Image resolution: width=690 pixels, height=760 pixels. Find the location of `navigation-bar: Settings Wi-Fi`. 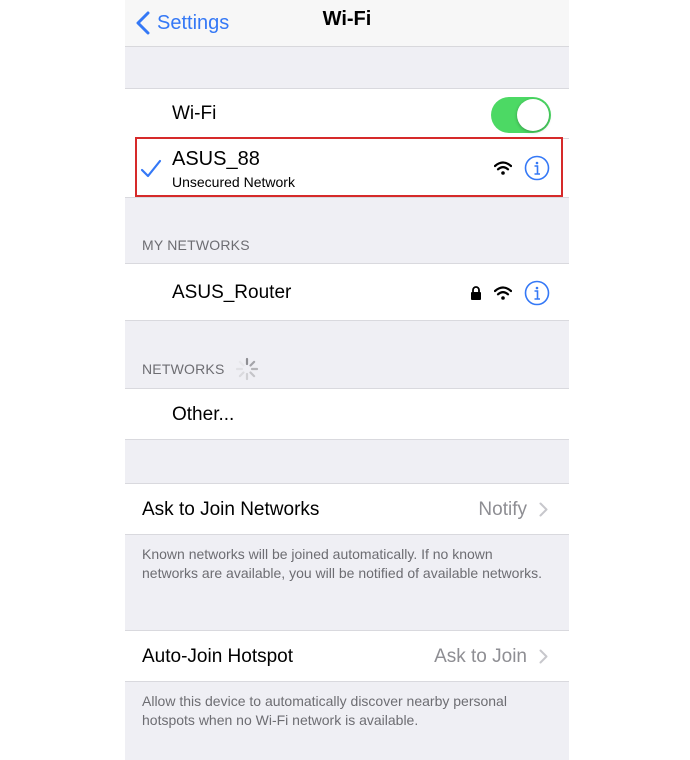

navigation-bar: Settings Wi-Fi is located at coordinates (347, 23).